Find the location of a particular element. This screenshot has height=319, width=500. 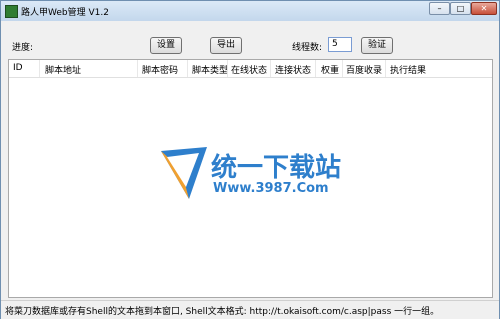

column-result: 执行结果 is located at coordinates (408, 69).